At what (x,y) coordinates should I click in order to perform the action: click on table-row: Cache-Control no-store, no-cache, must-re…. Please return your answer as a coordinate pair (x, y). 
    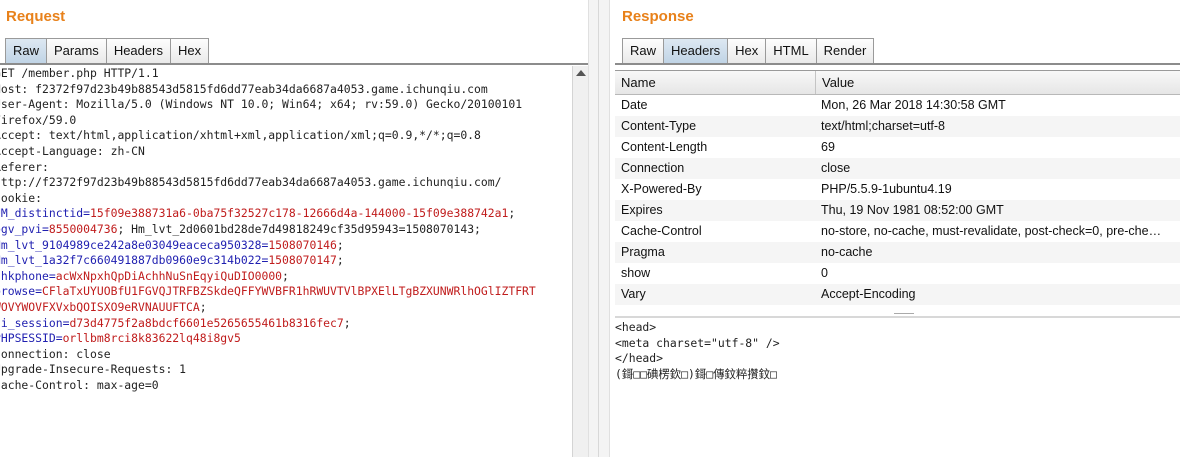
    Looking at the image, I should click on (897, 231).